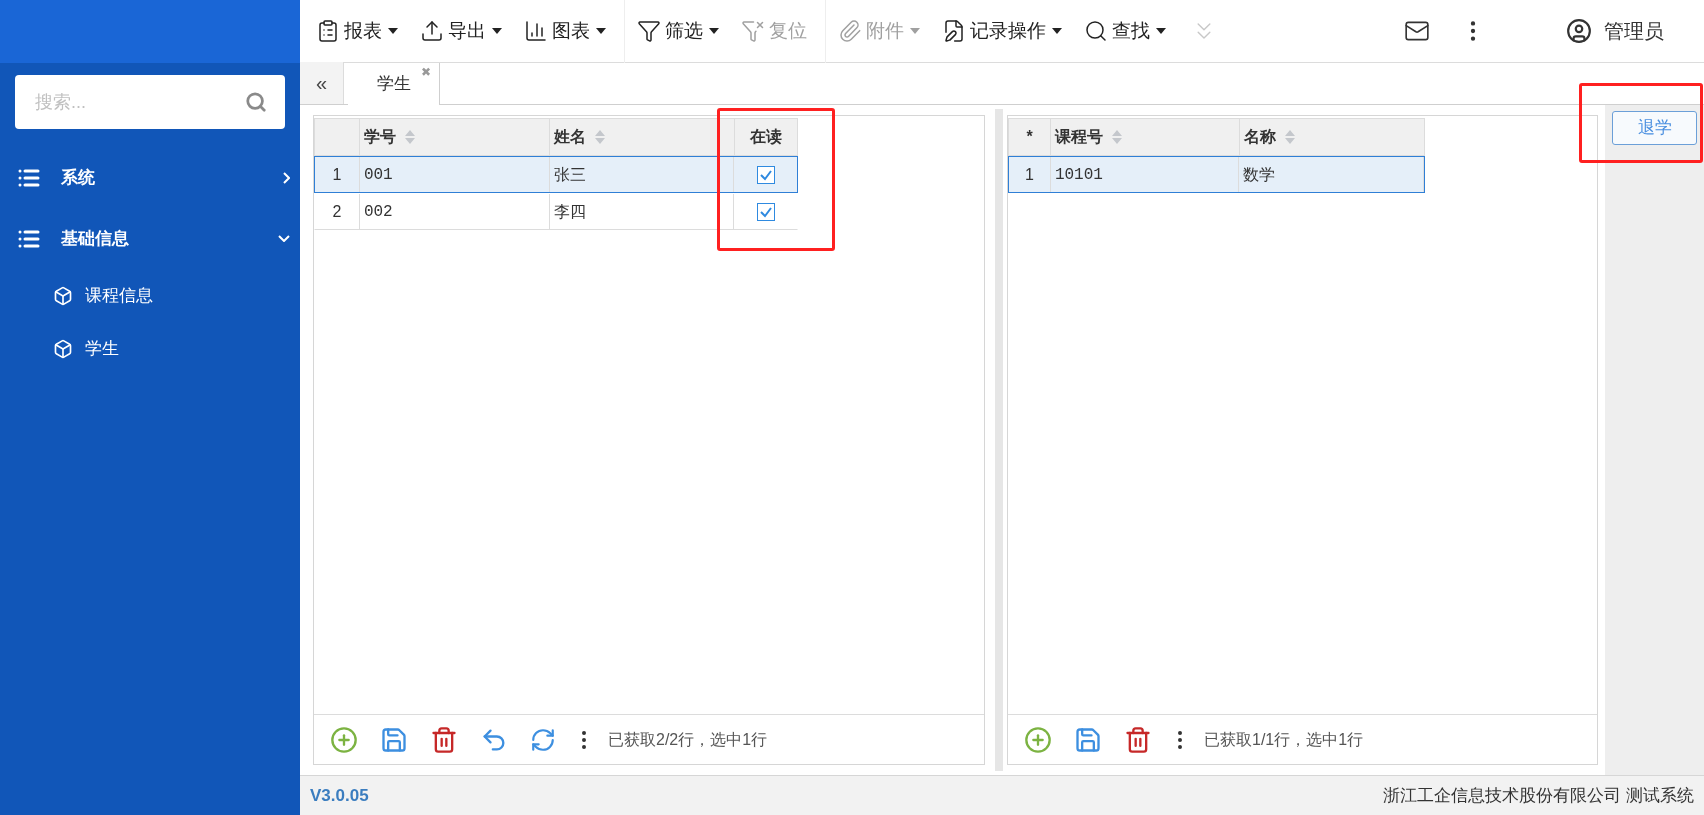 The image size is (1704, 815). I want to click on column-header: 姓名, so click(642, 137).